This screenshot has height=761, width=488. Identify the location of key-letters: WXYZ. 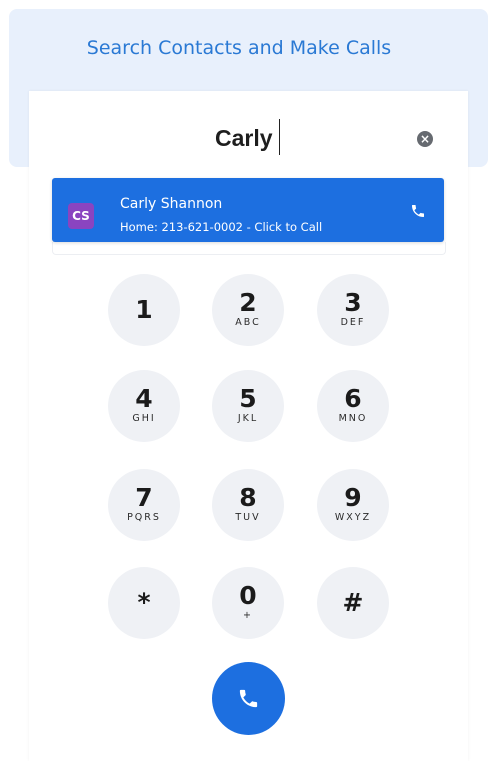
(353, 517).